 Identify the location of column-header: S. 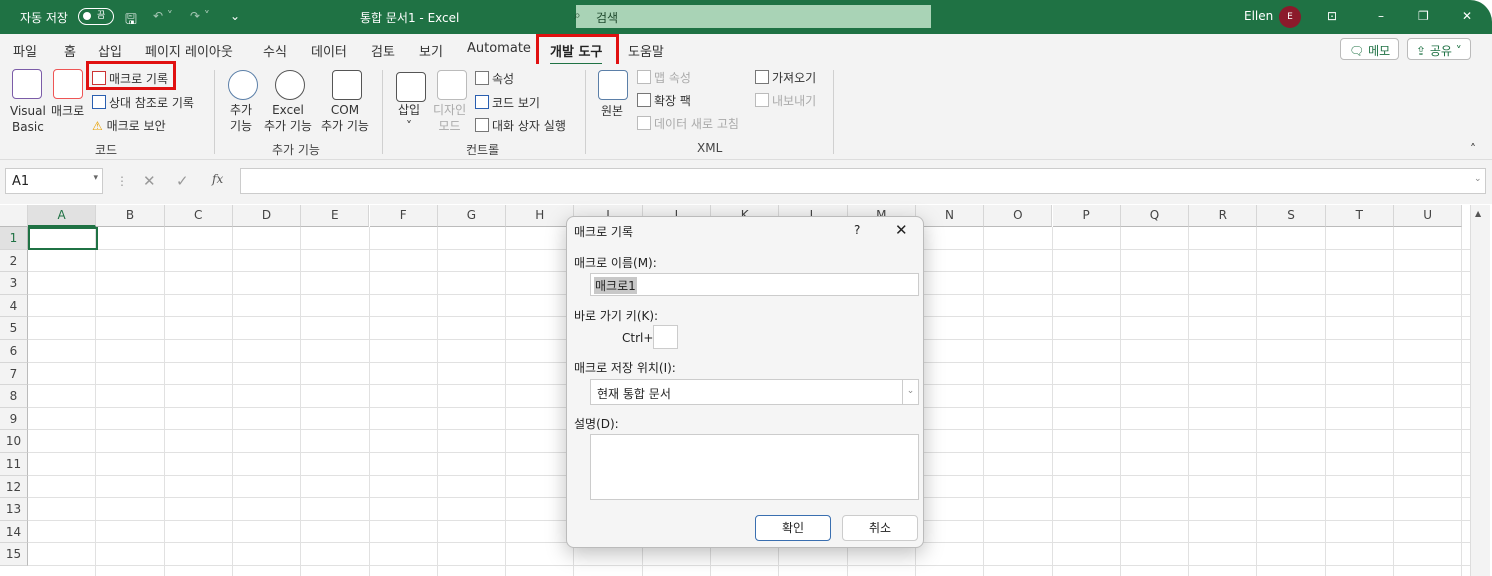
(1291, 216).